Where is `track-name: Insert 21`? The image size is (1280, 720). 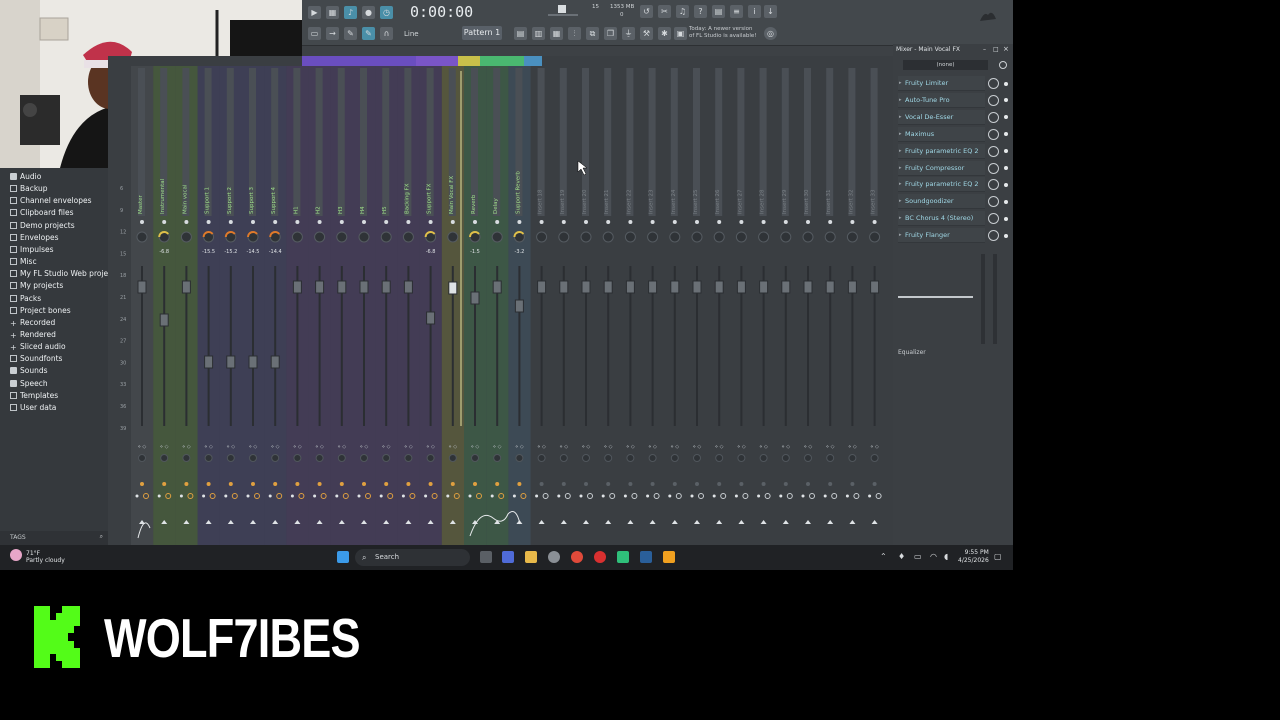 track-name: Insert 21 is located at coordinates (607, 201).